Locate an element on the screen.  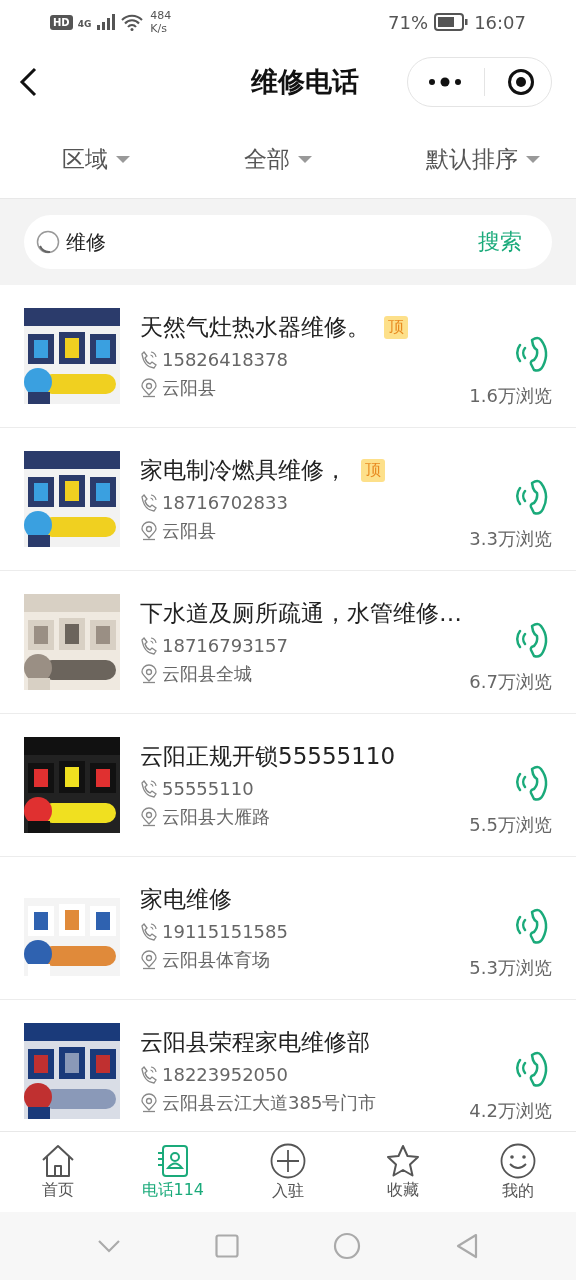
star-icon is located at coordinates (403, 1160).